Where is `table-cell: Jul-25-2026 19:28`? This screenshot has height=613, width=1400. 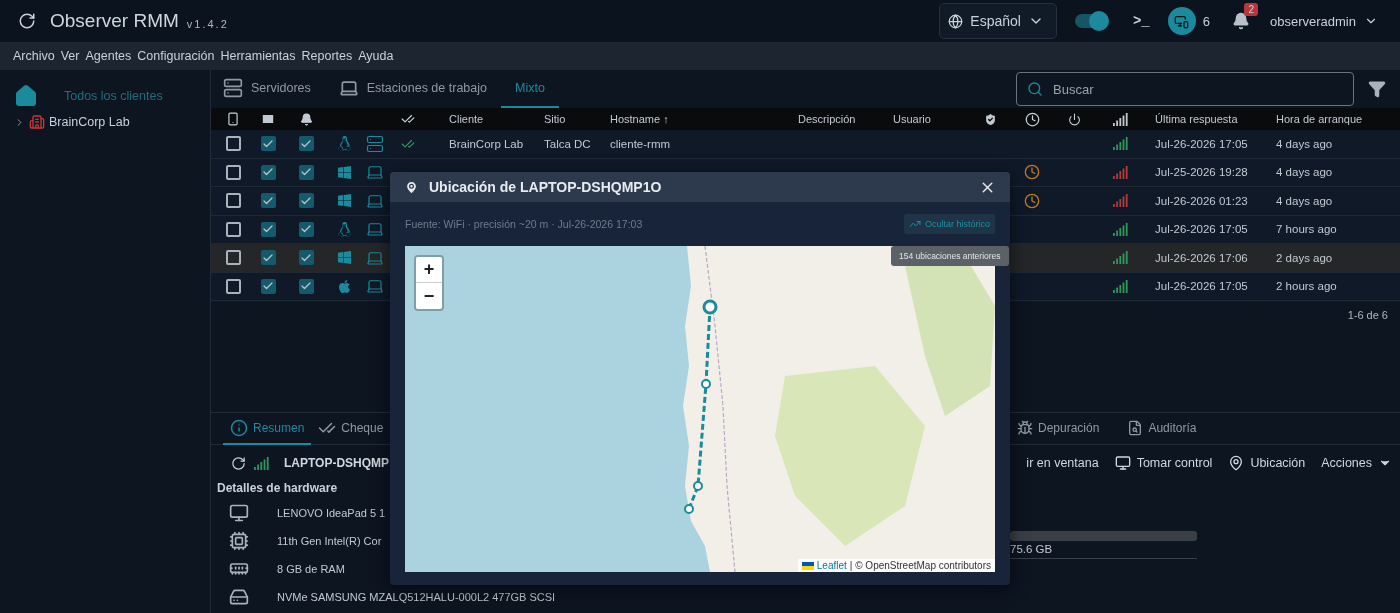 table-cell: Jul-25-2026 19:28 is located at coordinates (1201, 172).